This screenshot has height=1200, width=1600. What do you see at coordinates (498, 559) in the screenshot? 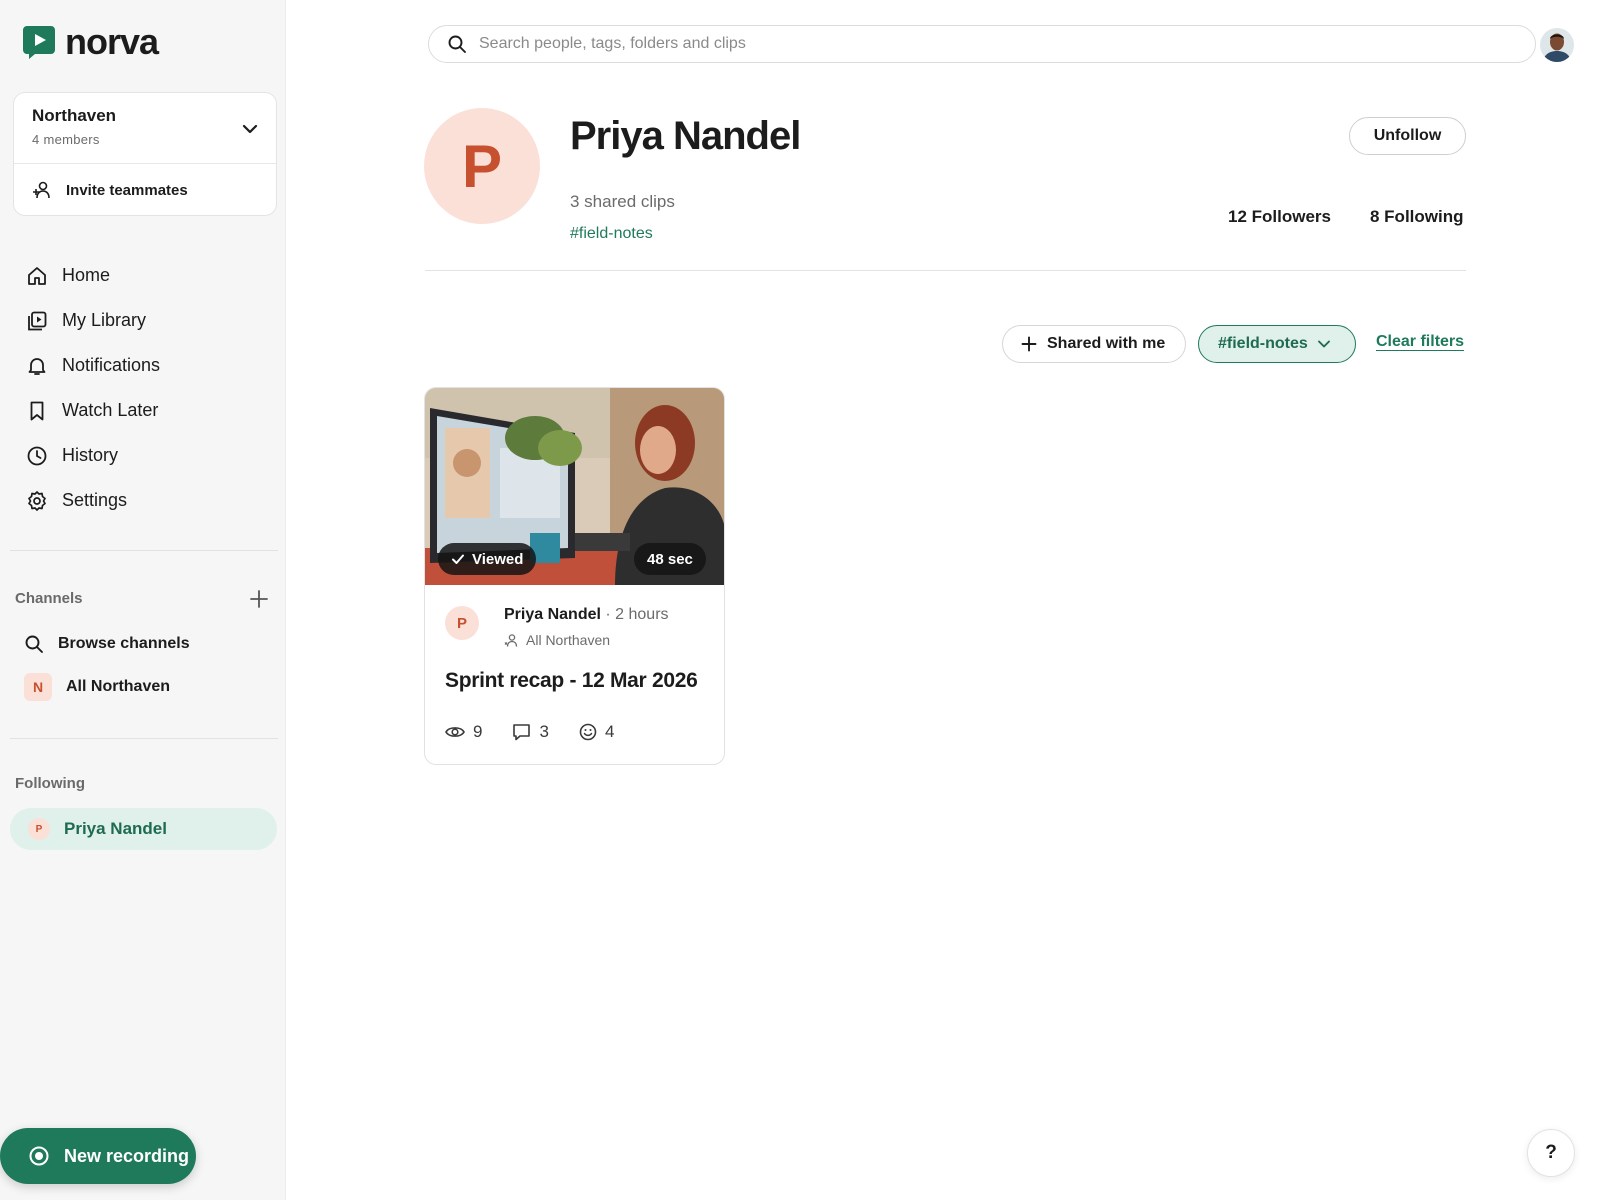
I see `viewed-label: Viewed` at bounding box center [498, 559].